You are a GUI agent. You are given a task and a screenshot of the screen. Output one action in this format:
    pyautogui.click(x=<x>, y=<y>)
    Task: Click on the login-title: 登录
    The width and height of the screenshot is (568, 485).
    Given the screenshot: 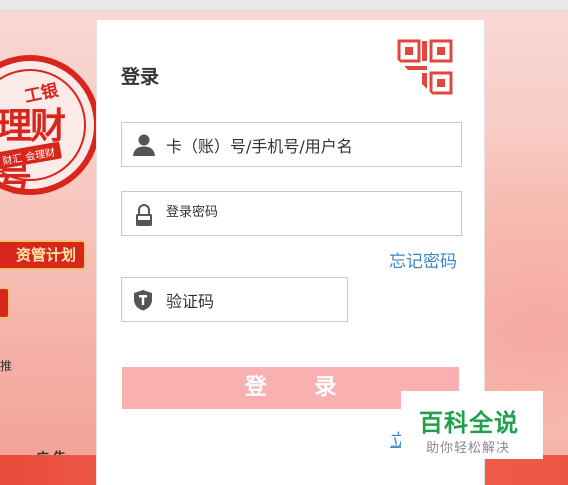 What is the action you would take?
    pyautogui.click(x=140, y=77)
    